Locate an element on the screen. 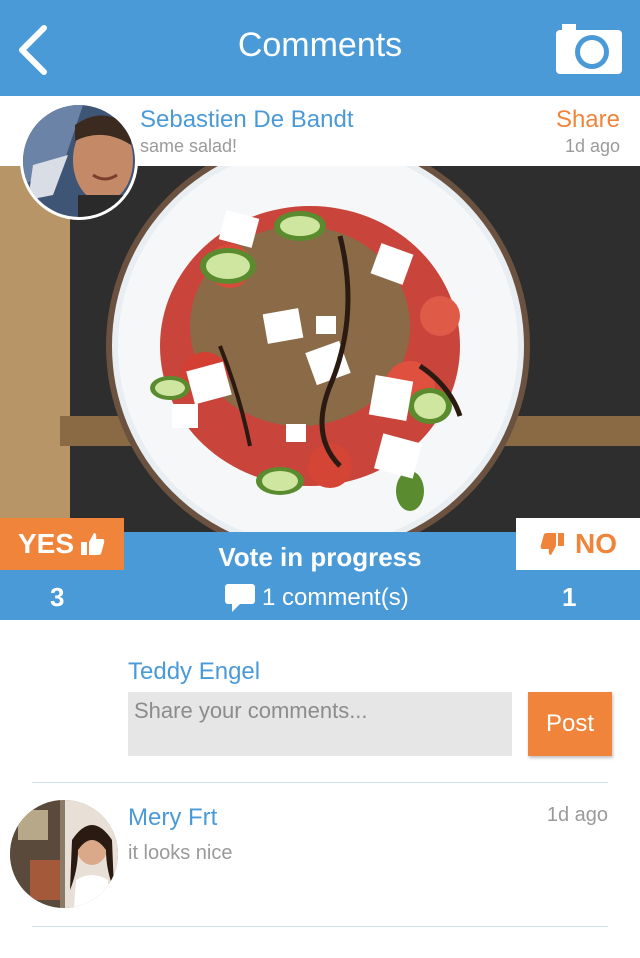  share-button: Share is located at coordinates (588, 120).